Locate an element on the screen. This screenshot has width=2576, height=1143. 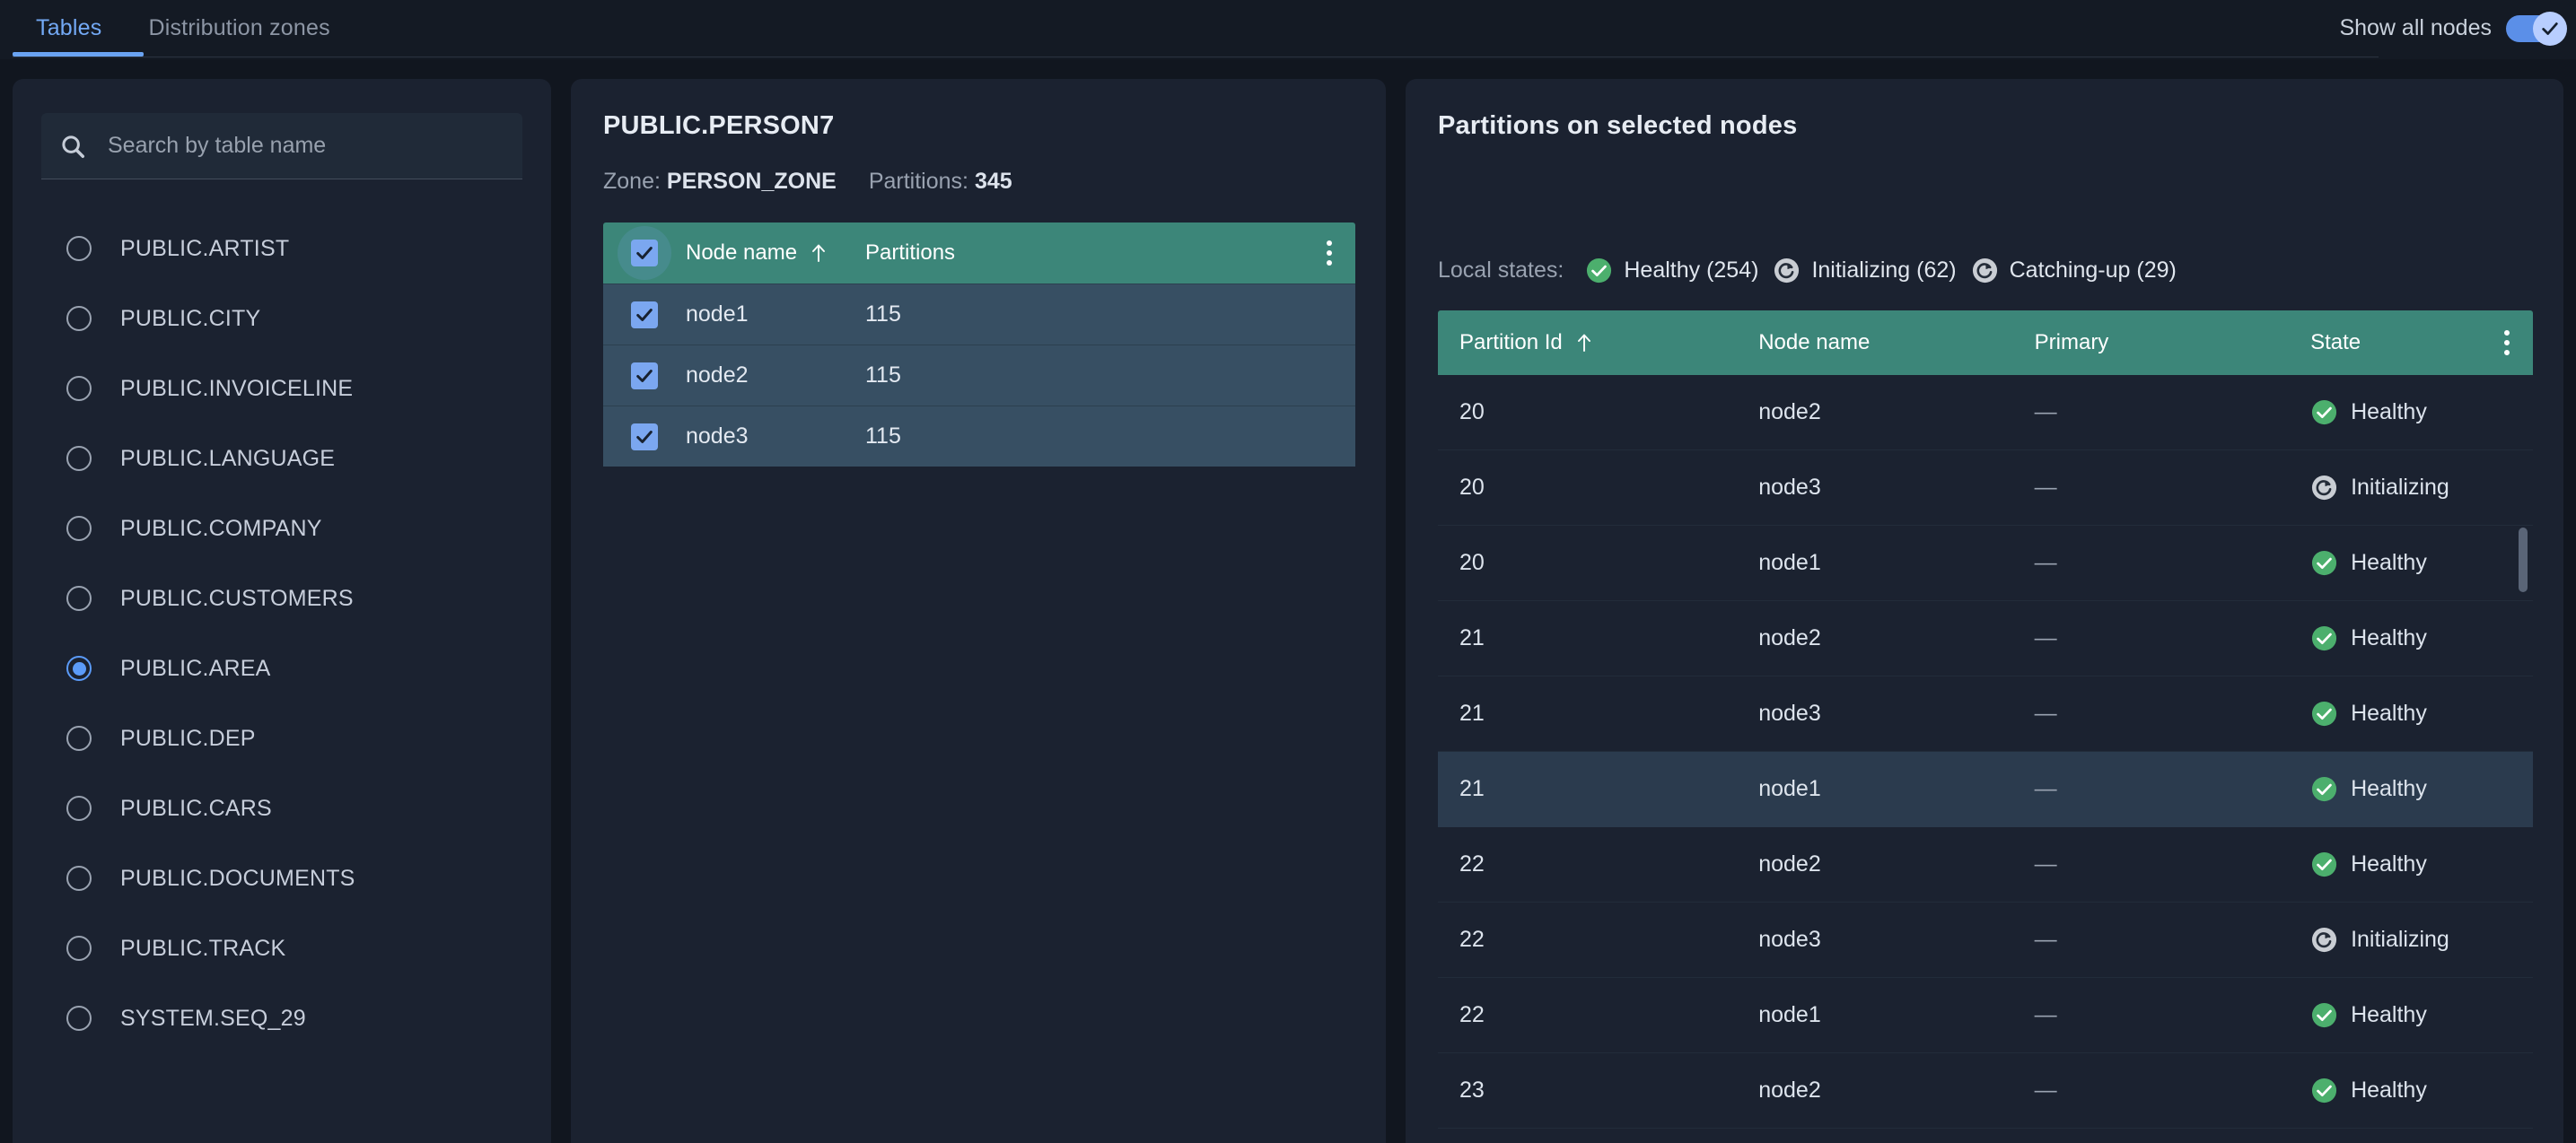
list-item-label: PUBLIC.ARTIST is located at coordinates (205, 248).